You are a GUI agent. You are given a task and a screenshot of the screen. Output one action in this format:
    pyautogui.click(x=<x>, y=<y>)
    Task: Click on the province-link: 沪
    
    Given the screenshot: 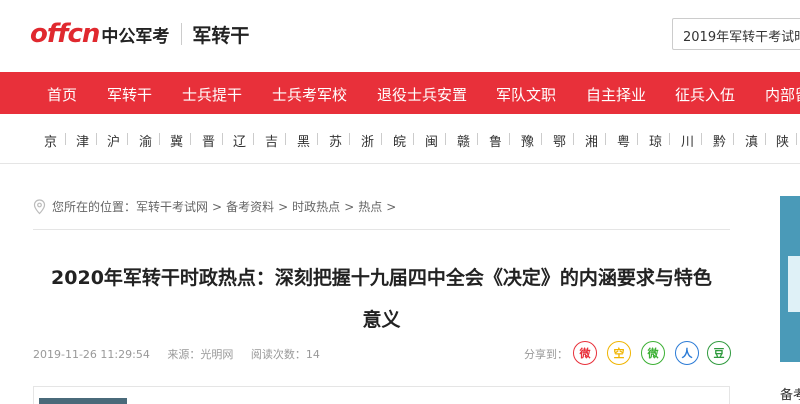 What is the action you would take?
    pyautogui.click(x=113, y=140)
    